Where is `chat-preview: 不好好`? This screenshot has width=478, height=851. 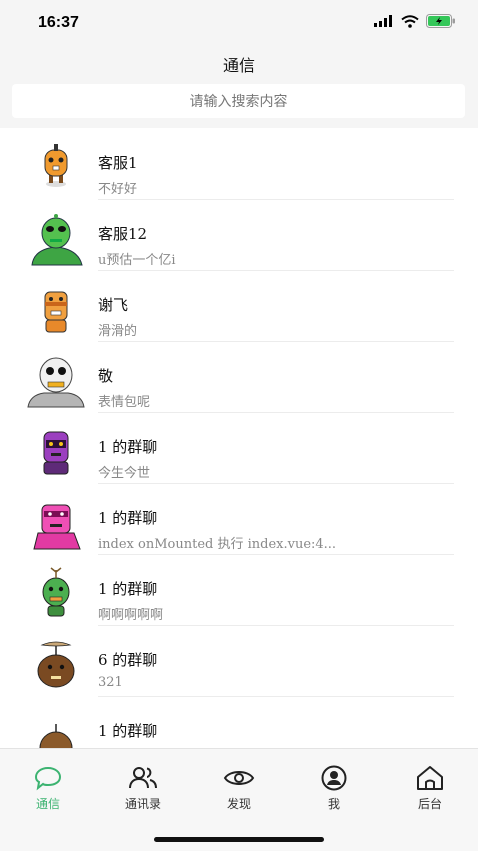
chat-preview: 不好好 is located at coordinates (118, 189).